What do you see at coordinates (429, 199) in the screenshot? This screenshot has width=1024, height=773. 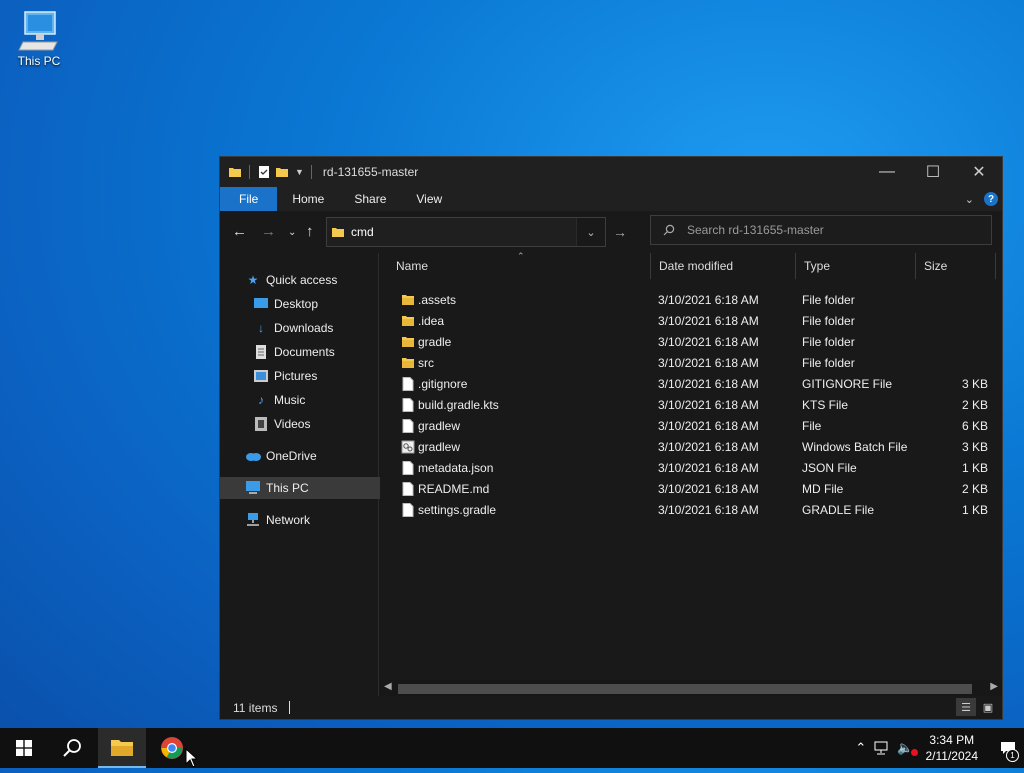 I see `tab-view: View` at bounding box center [429, 199].